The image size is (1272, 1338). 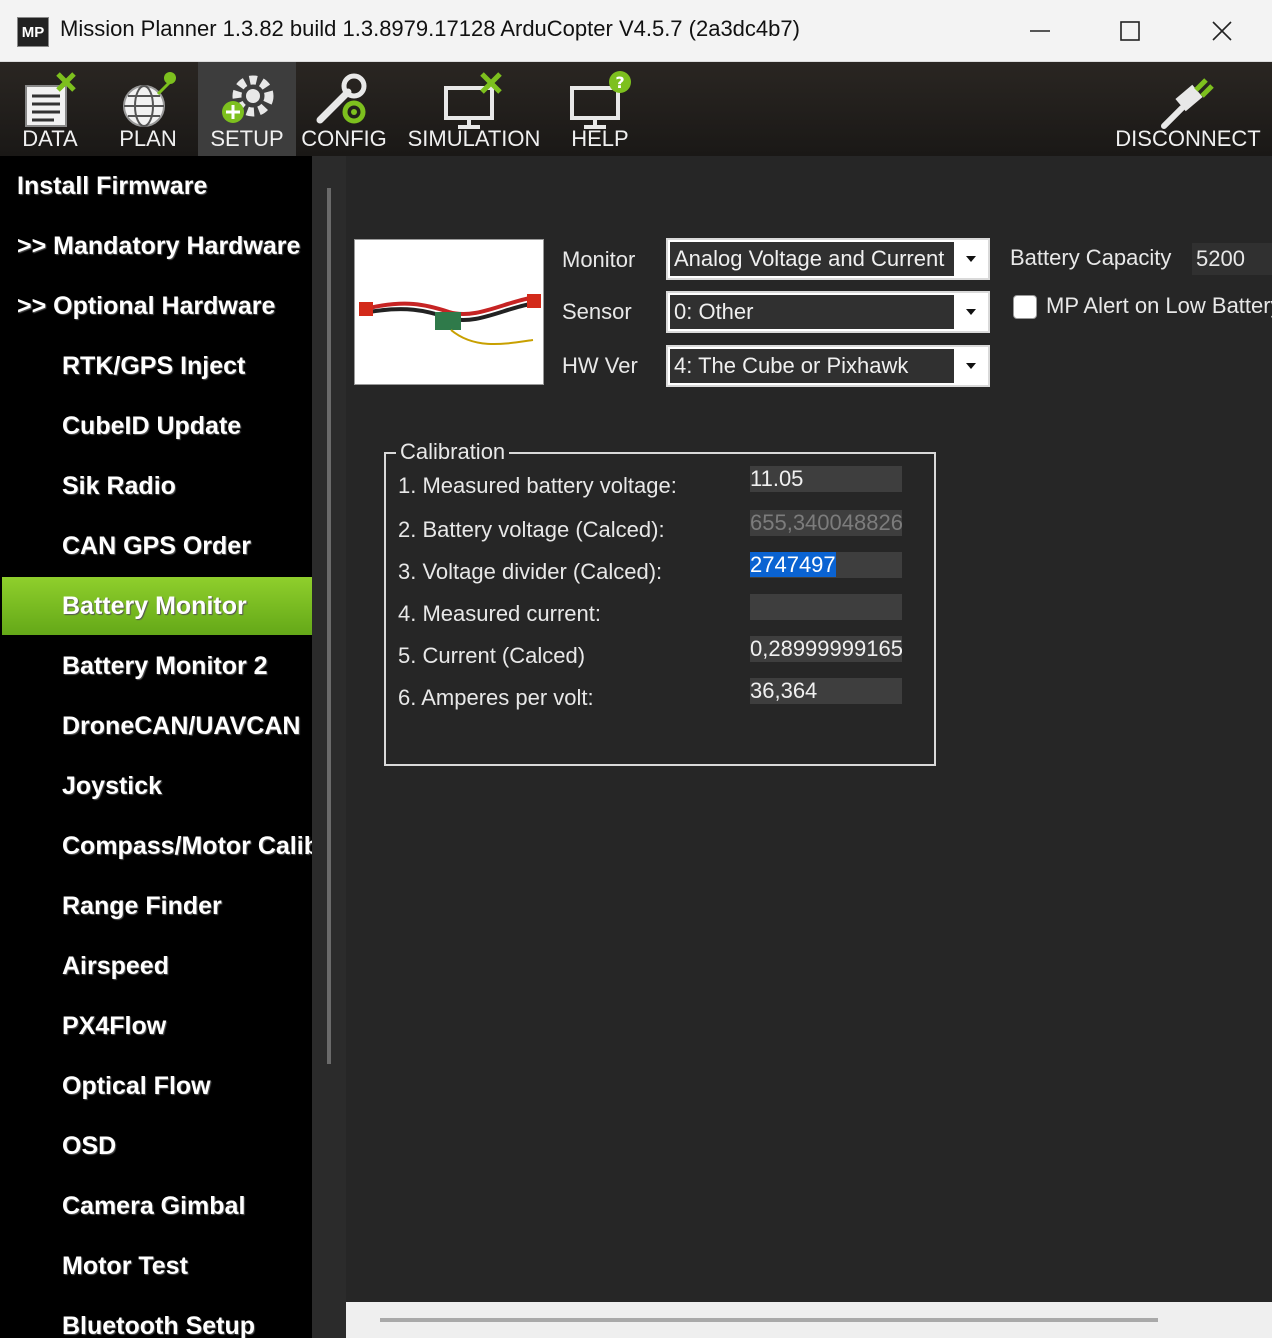 I want to click on sidebar-item-camera-gimbal: Camera Gimbal, so click(x=157, y=1206).